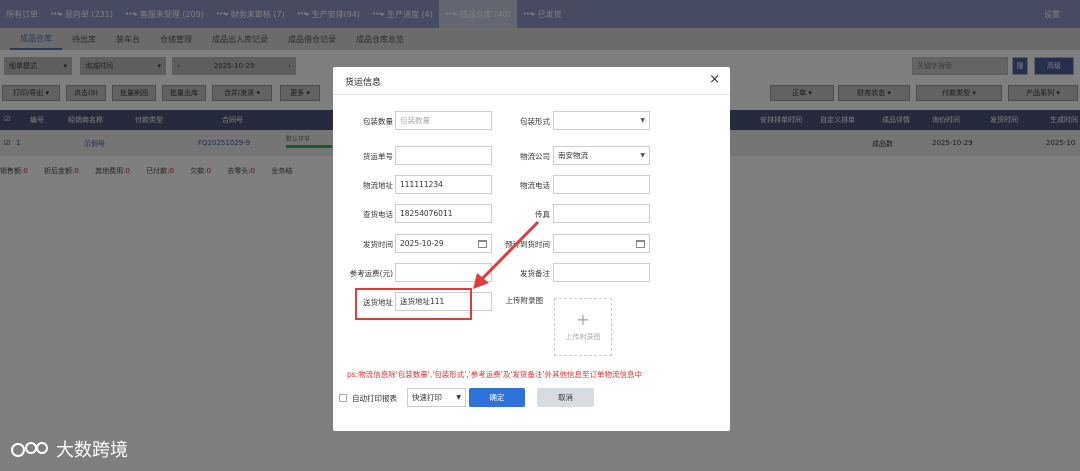 This screenshot has height=471, width=1080. I want to click on caret-down-icon: ▼, so click(458, 397).